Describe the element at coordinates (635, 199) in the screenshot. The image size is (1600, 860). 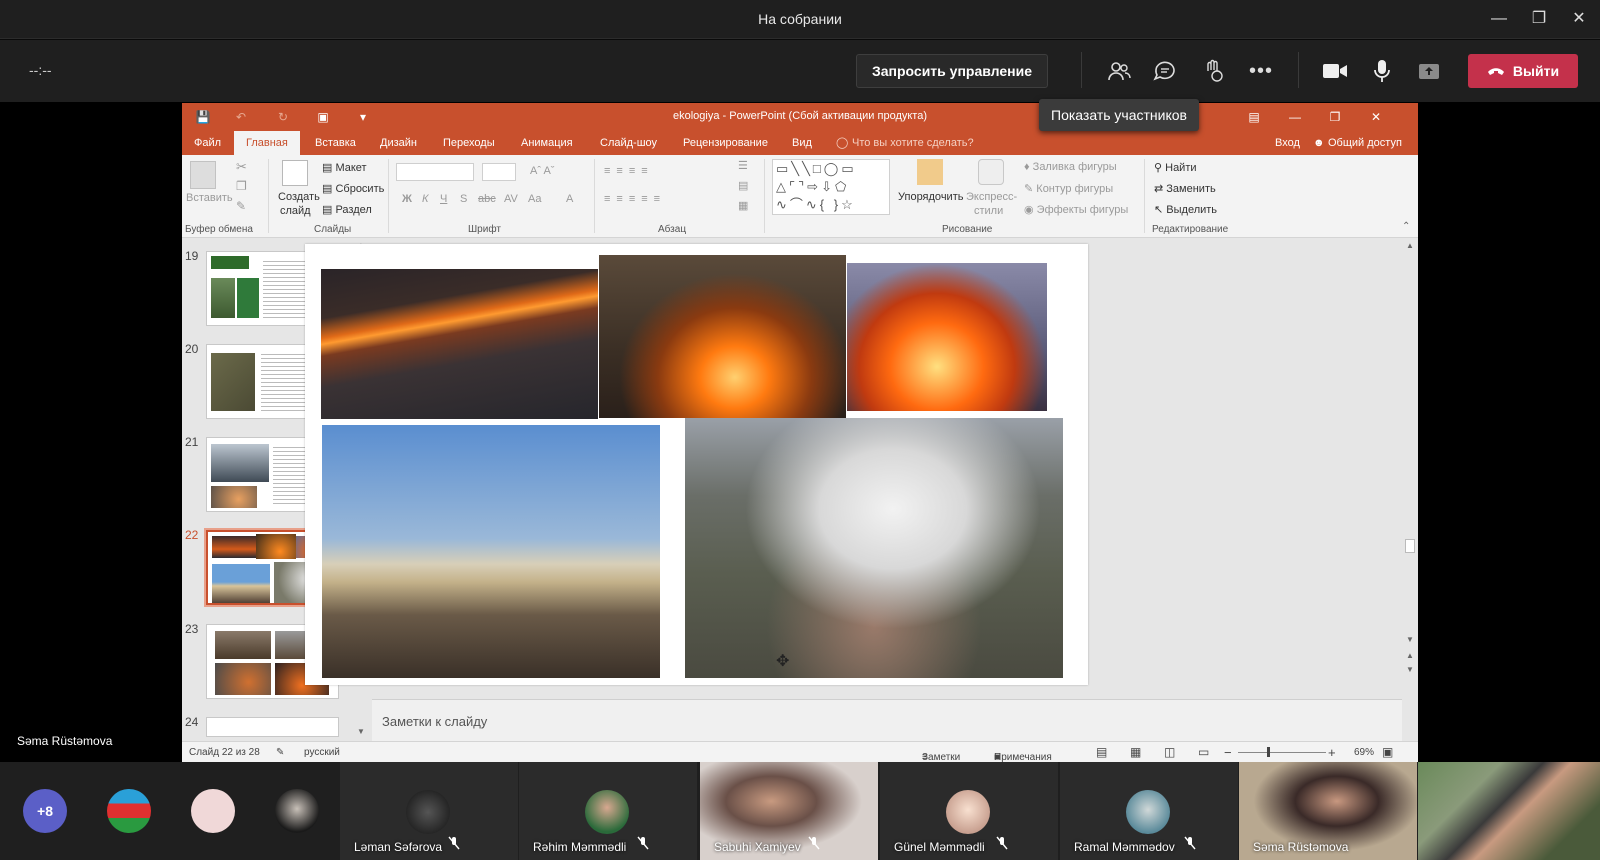
I see `align-icons: ≡≡≡≡≡` at that location.